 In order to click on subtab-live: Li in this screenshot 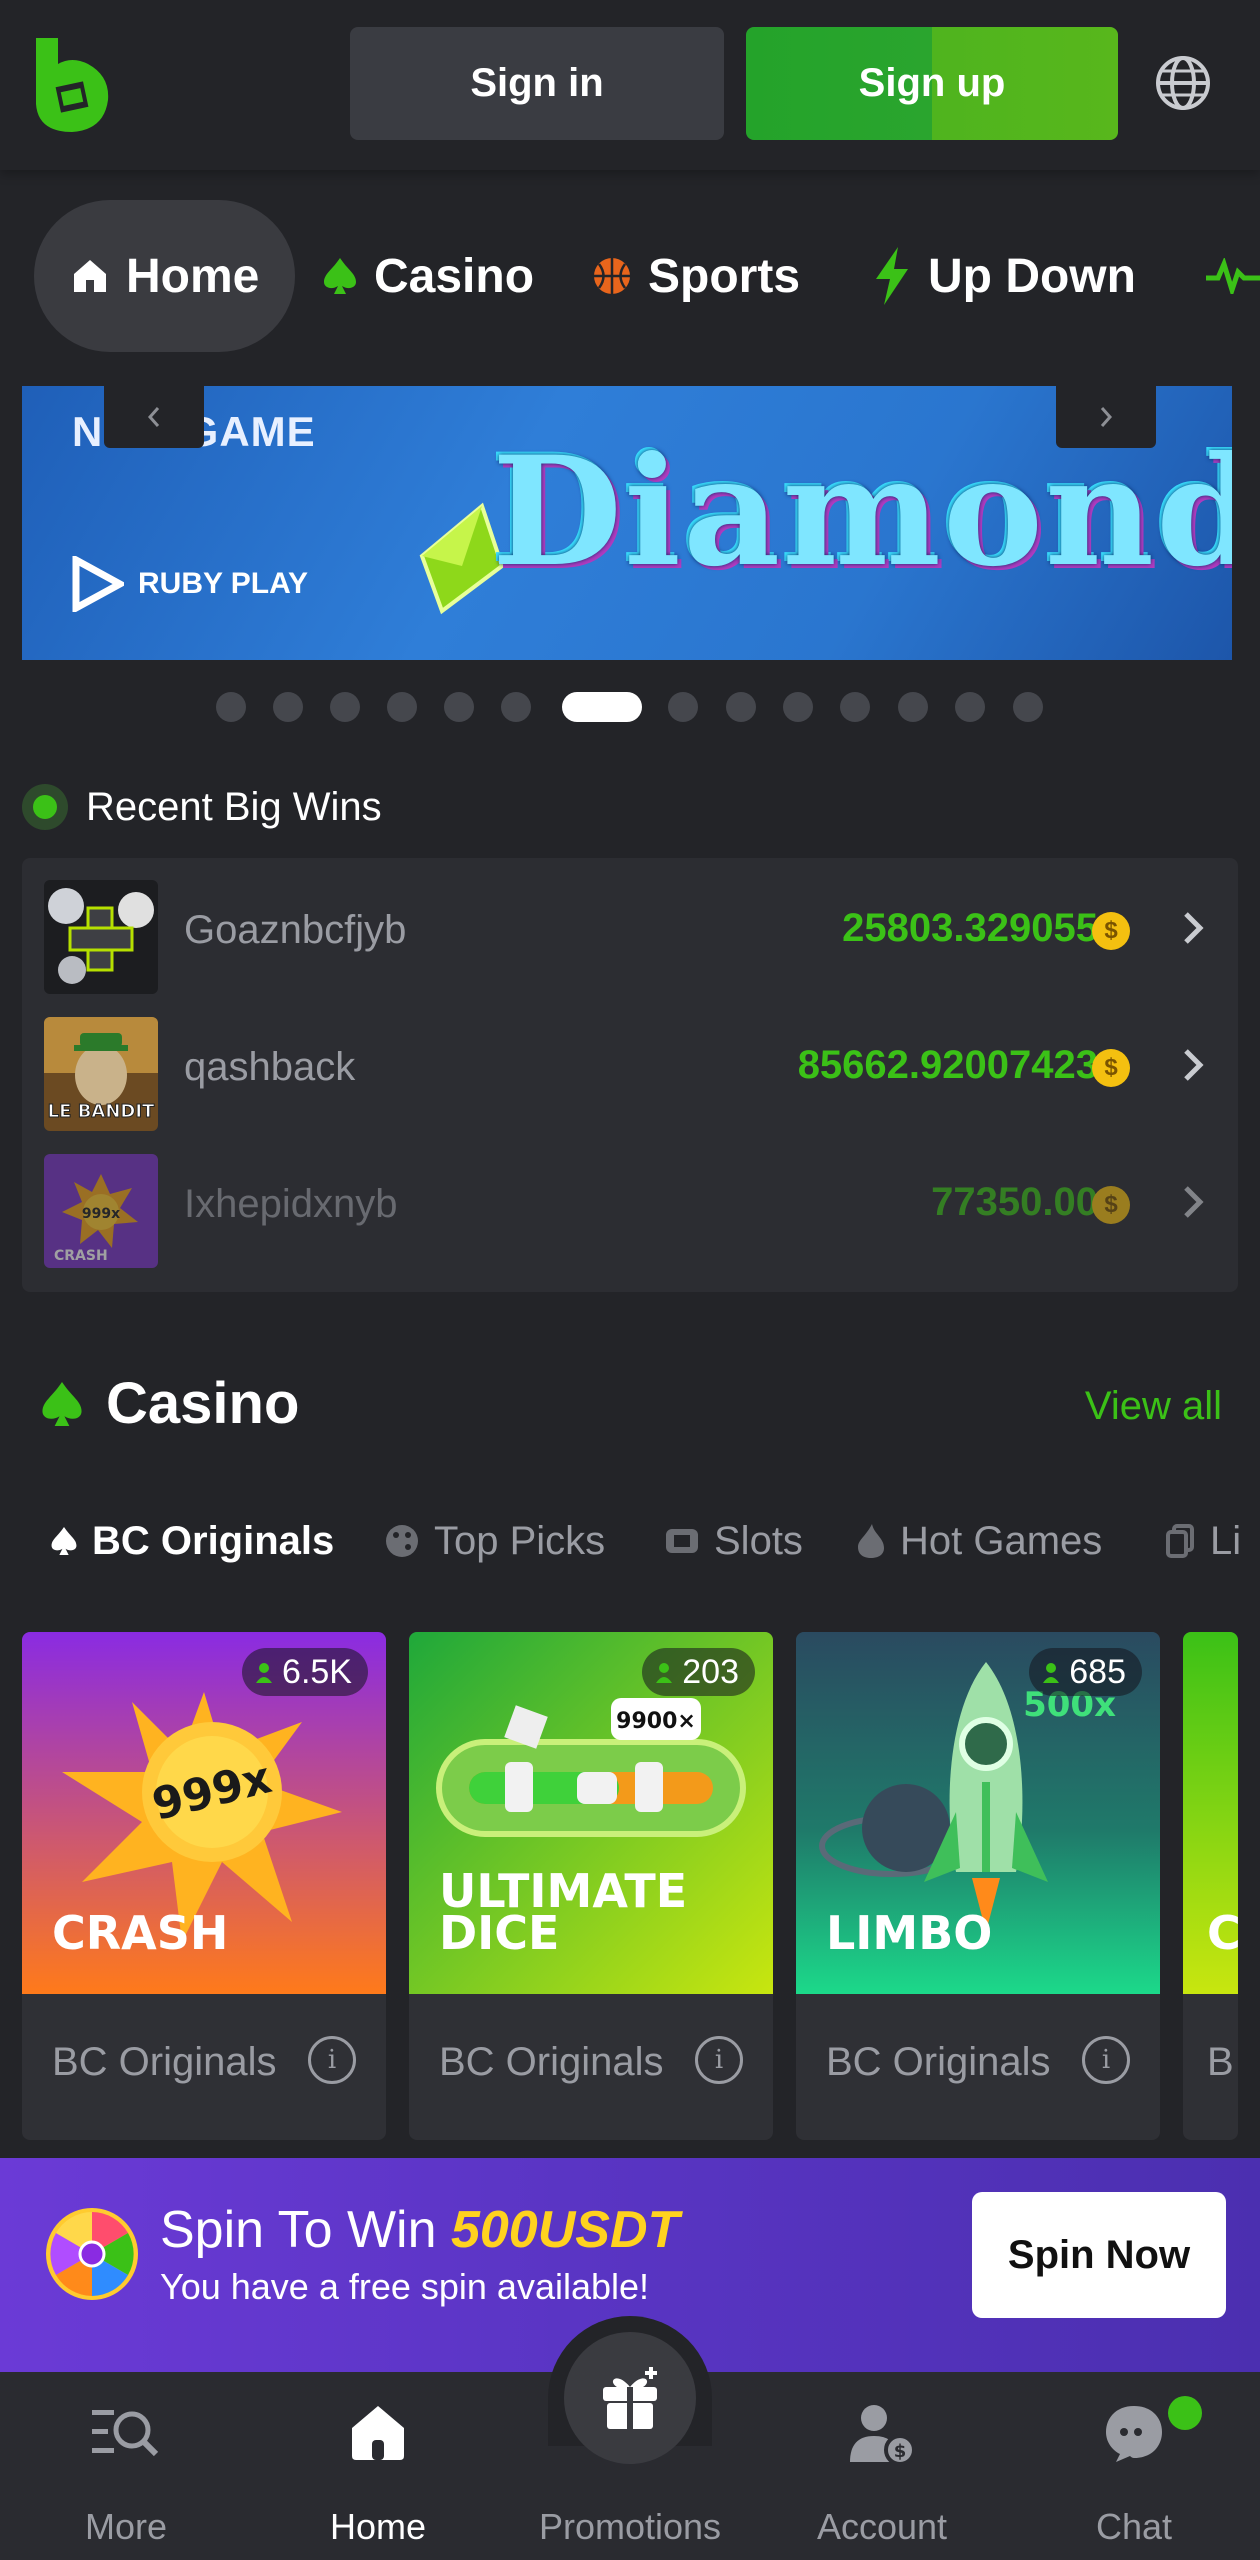, I will do `click(1203, 1541)`.